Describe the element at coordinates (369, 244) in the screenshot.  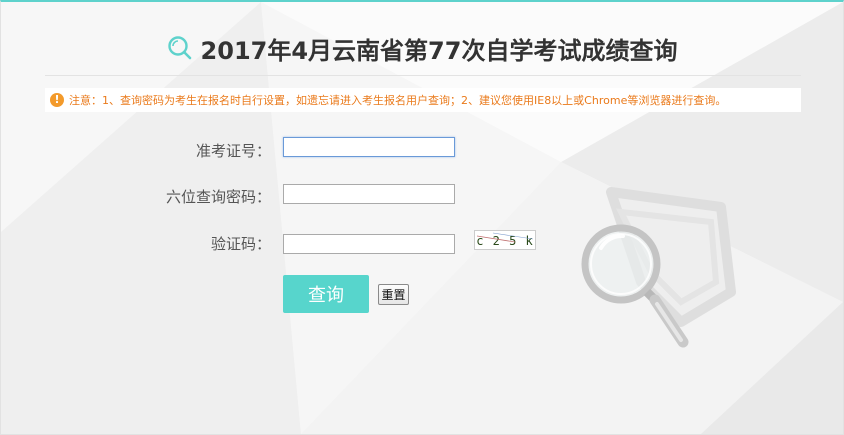
I see `captcha-input` at that location.